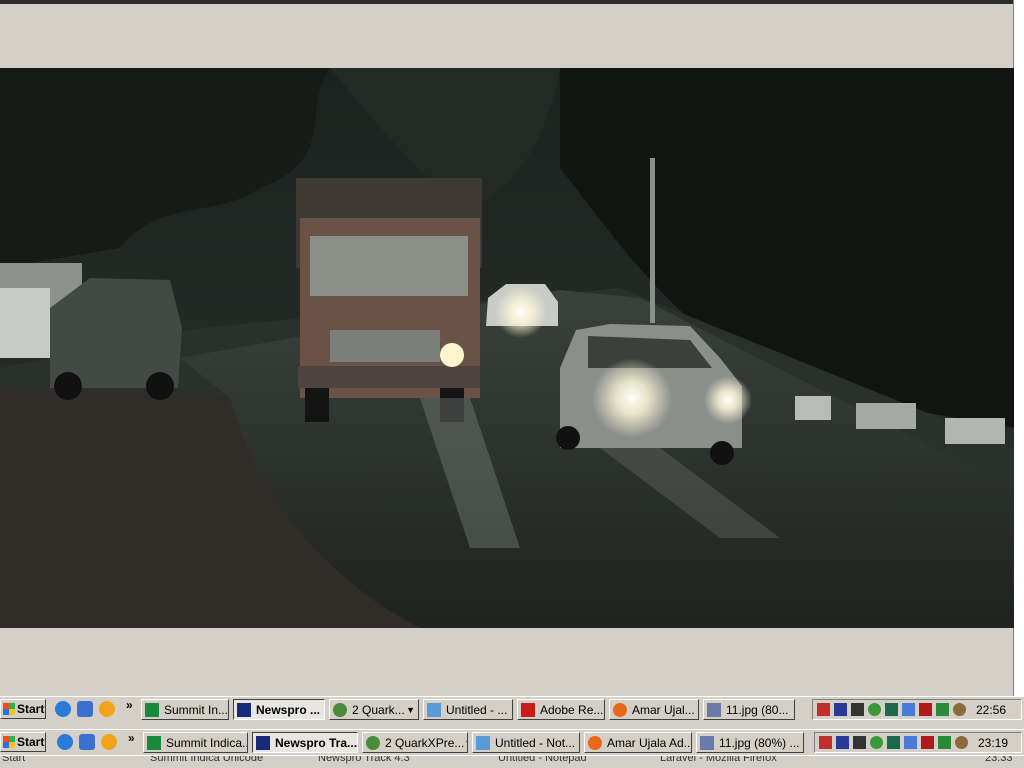  What do you see at coordinates (917, 709) in the screenshot?
I see `system-tray: 22:56` at bounding box center [917, 709].